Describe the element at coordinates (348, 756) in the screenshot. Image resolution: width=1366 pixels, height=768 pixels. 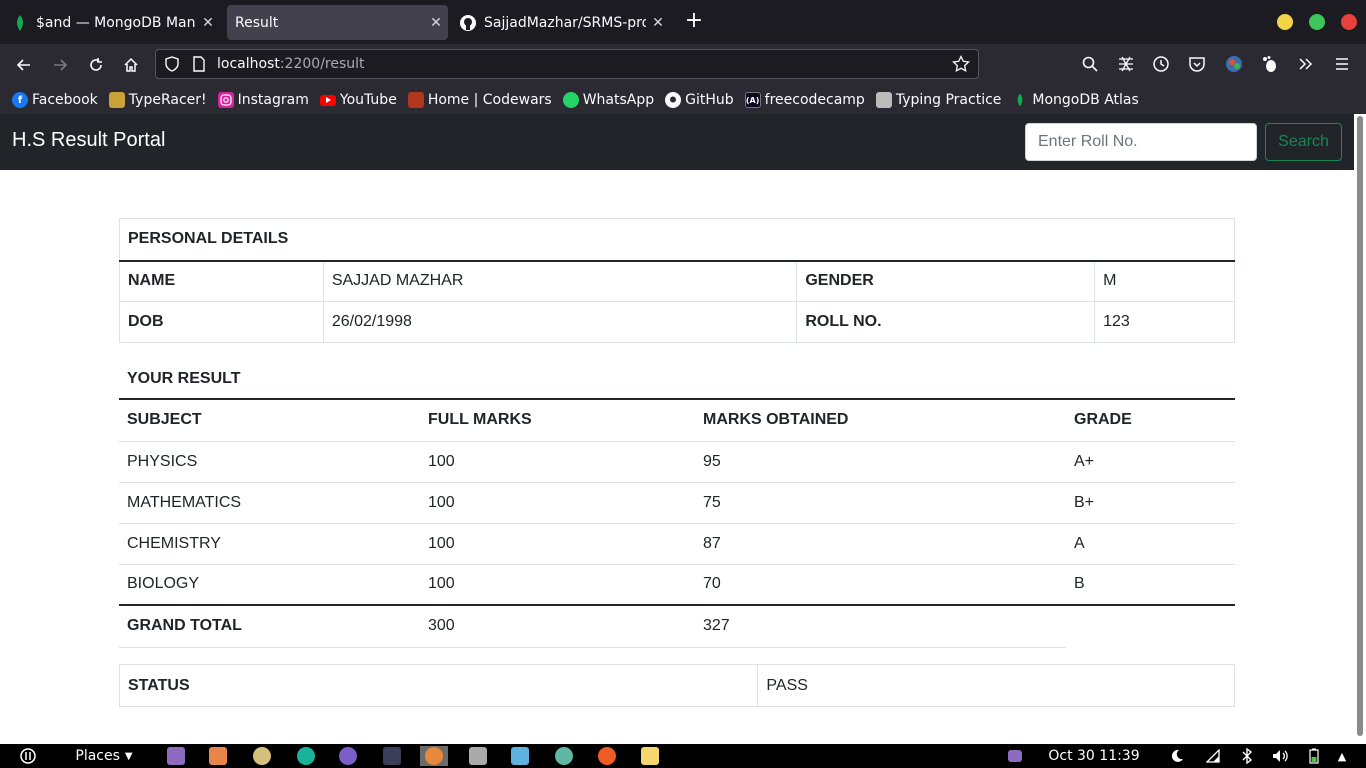
I see `taskbar-app-vscode` at that location.